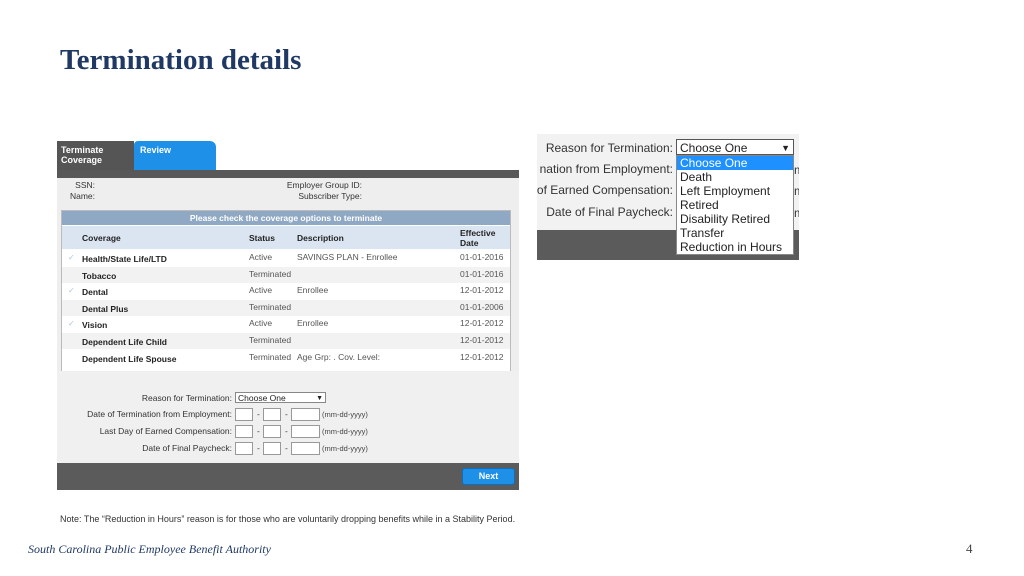  What do you see at coordinates (262, 398) in the screenshot?
I see `reason-select-value: Choose One` at bounding box center [262, 398].